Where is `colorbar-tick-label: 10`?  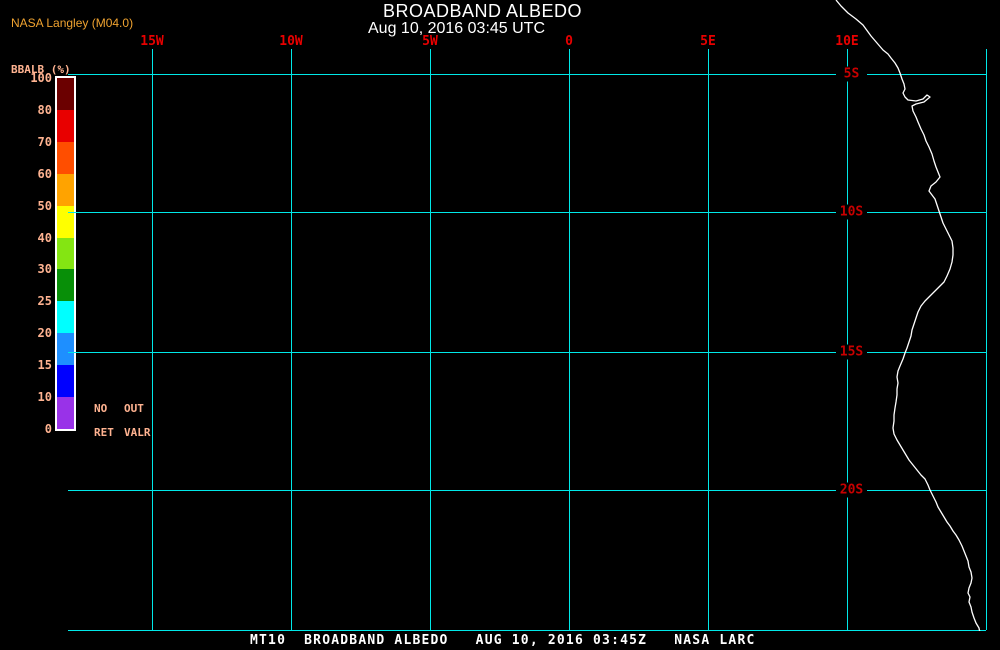 colorbar-tick-label: 10 is located at coordinates (44, 397).